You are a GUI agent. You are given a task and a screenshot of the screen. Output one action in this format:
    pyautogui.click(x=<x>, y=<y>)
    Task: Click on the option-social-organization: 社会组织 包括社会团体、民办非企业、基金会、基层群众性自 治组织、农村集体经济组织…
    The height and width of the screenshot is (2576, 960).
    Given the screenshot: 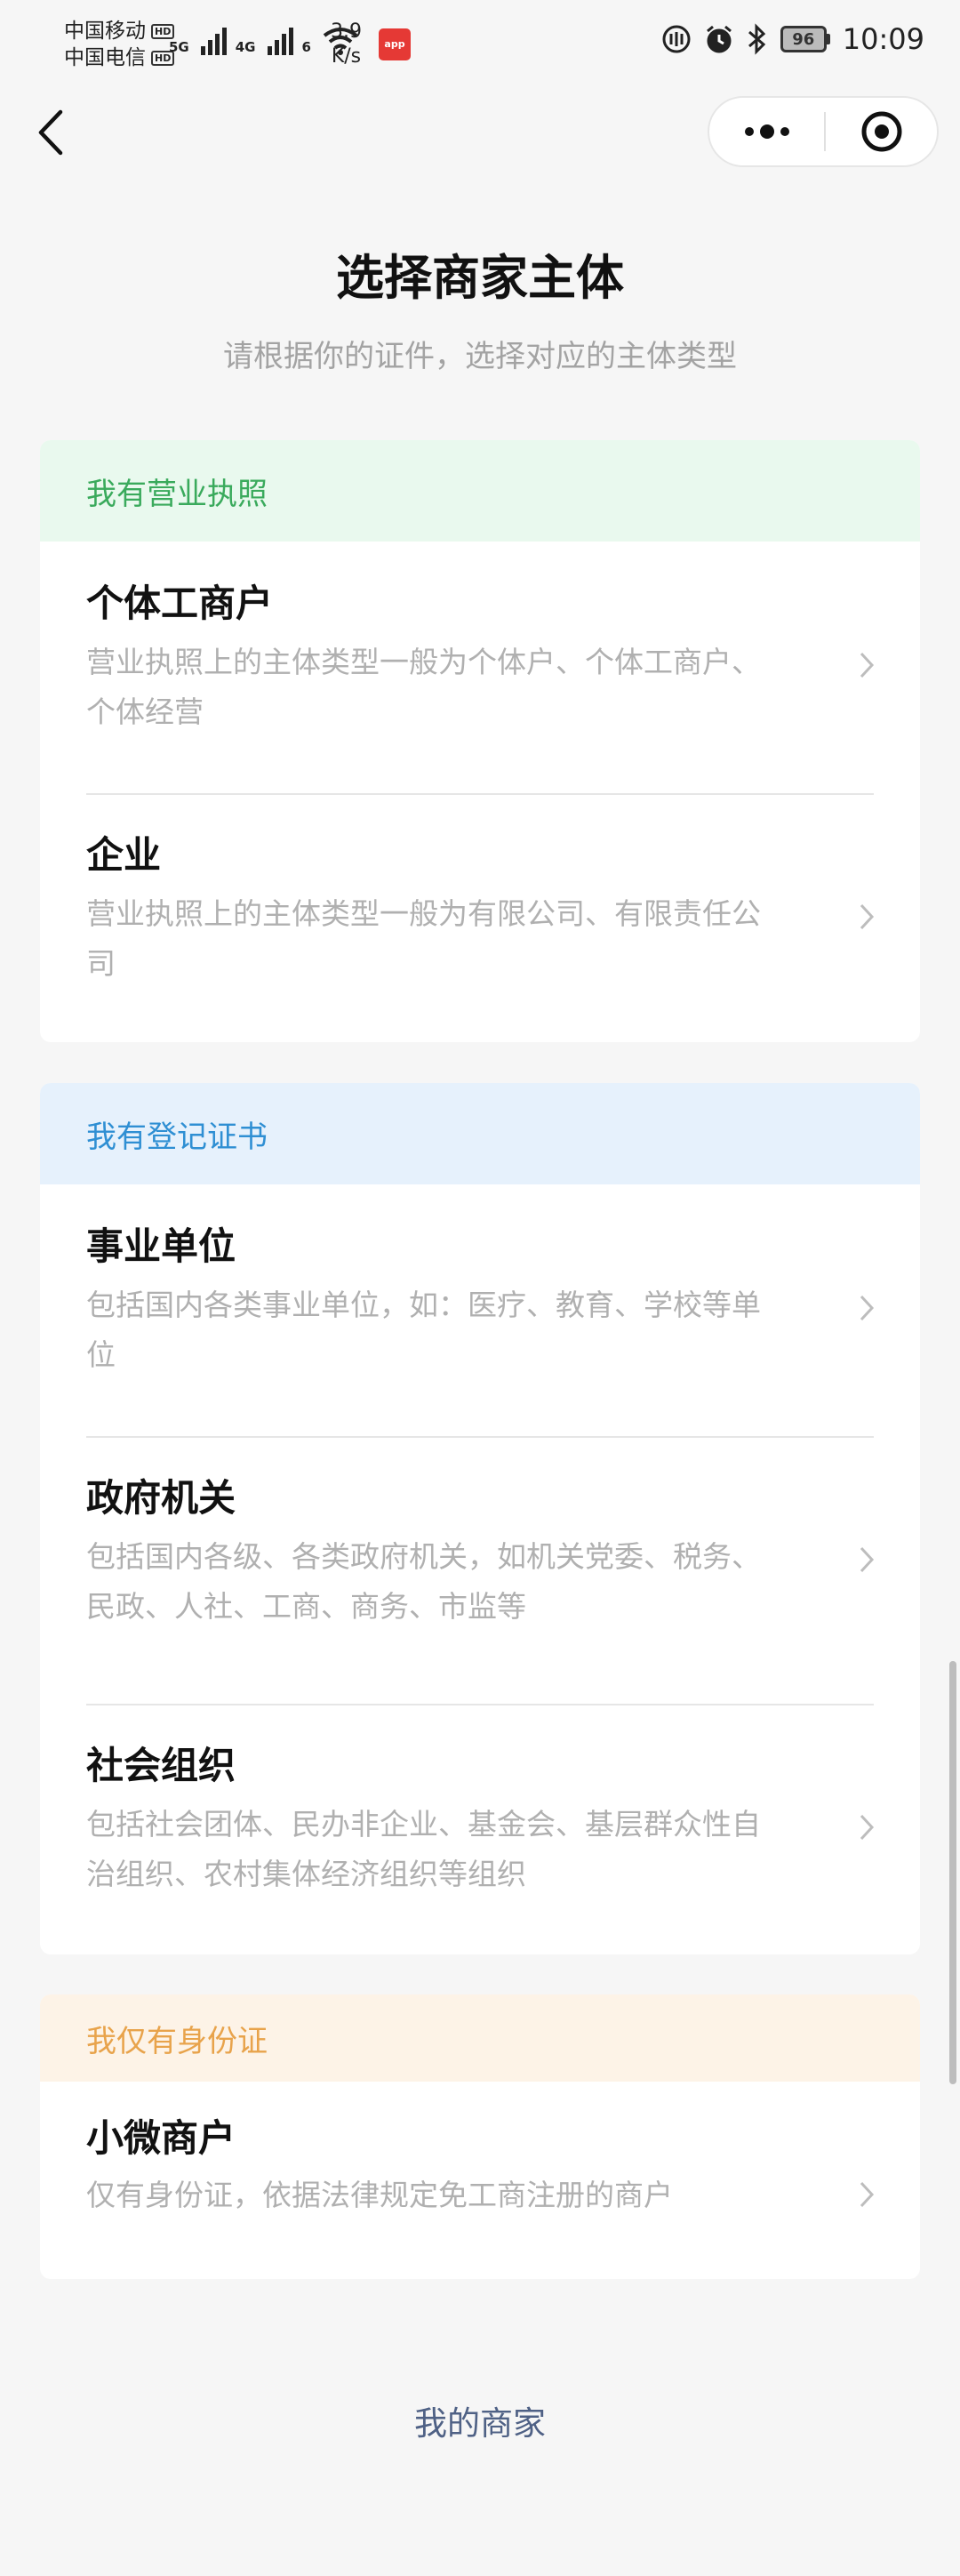 What is the action you would take?
    pyautogui.click(x=480, y=1829)
    